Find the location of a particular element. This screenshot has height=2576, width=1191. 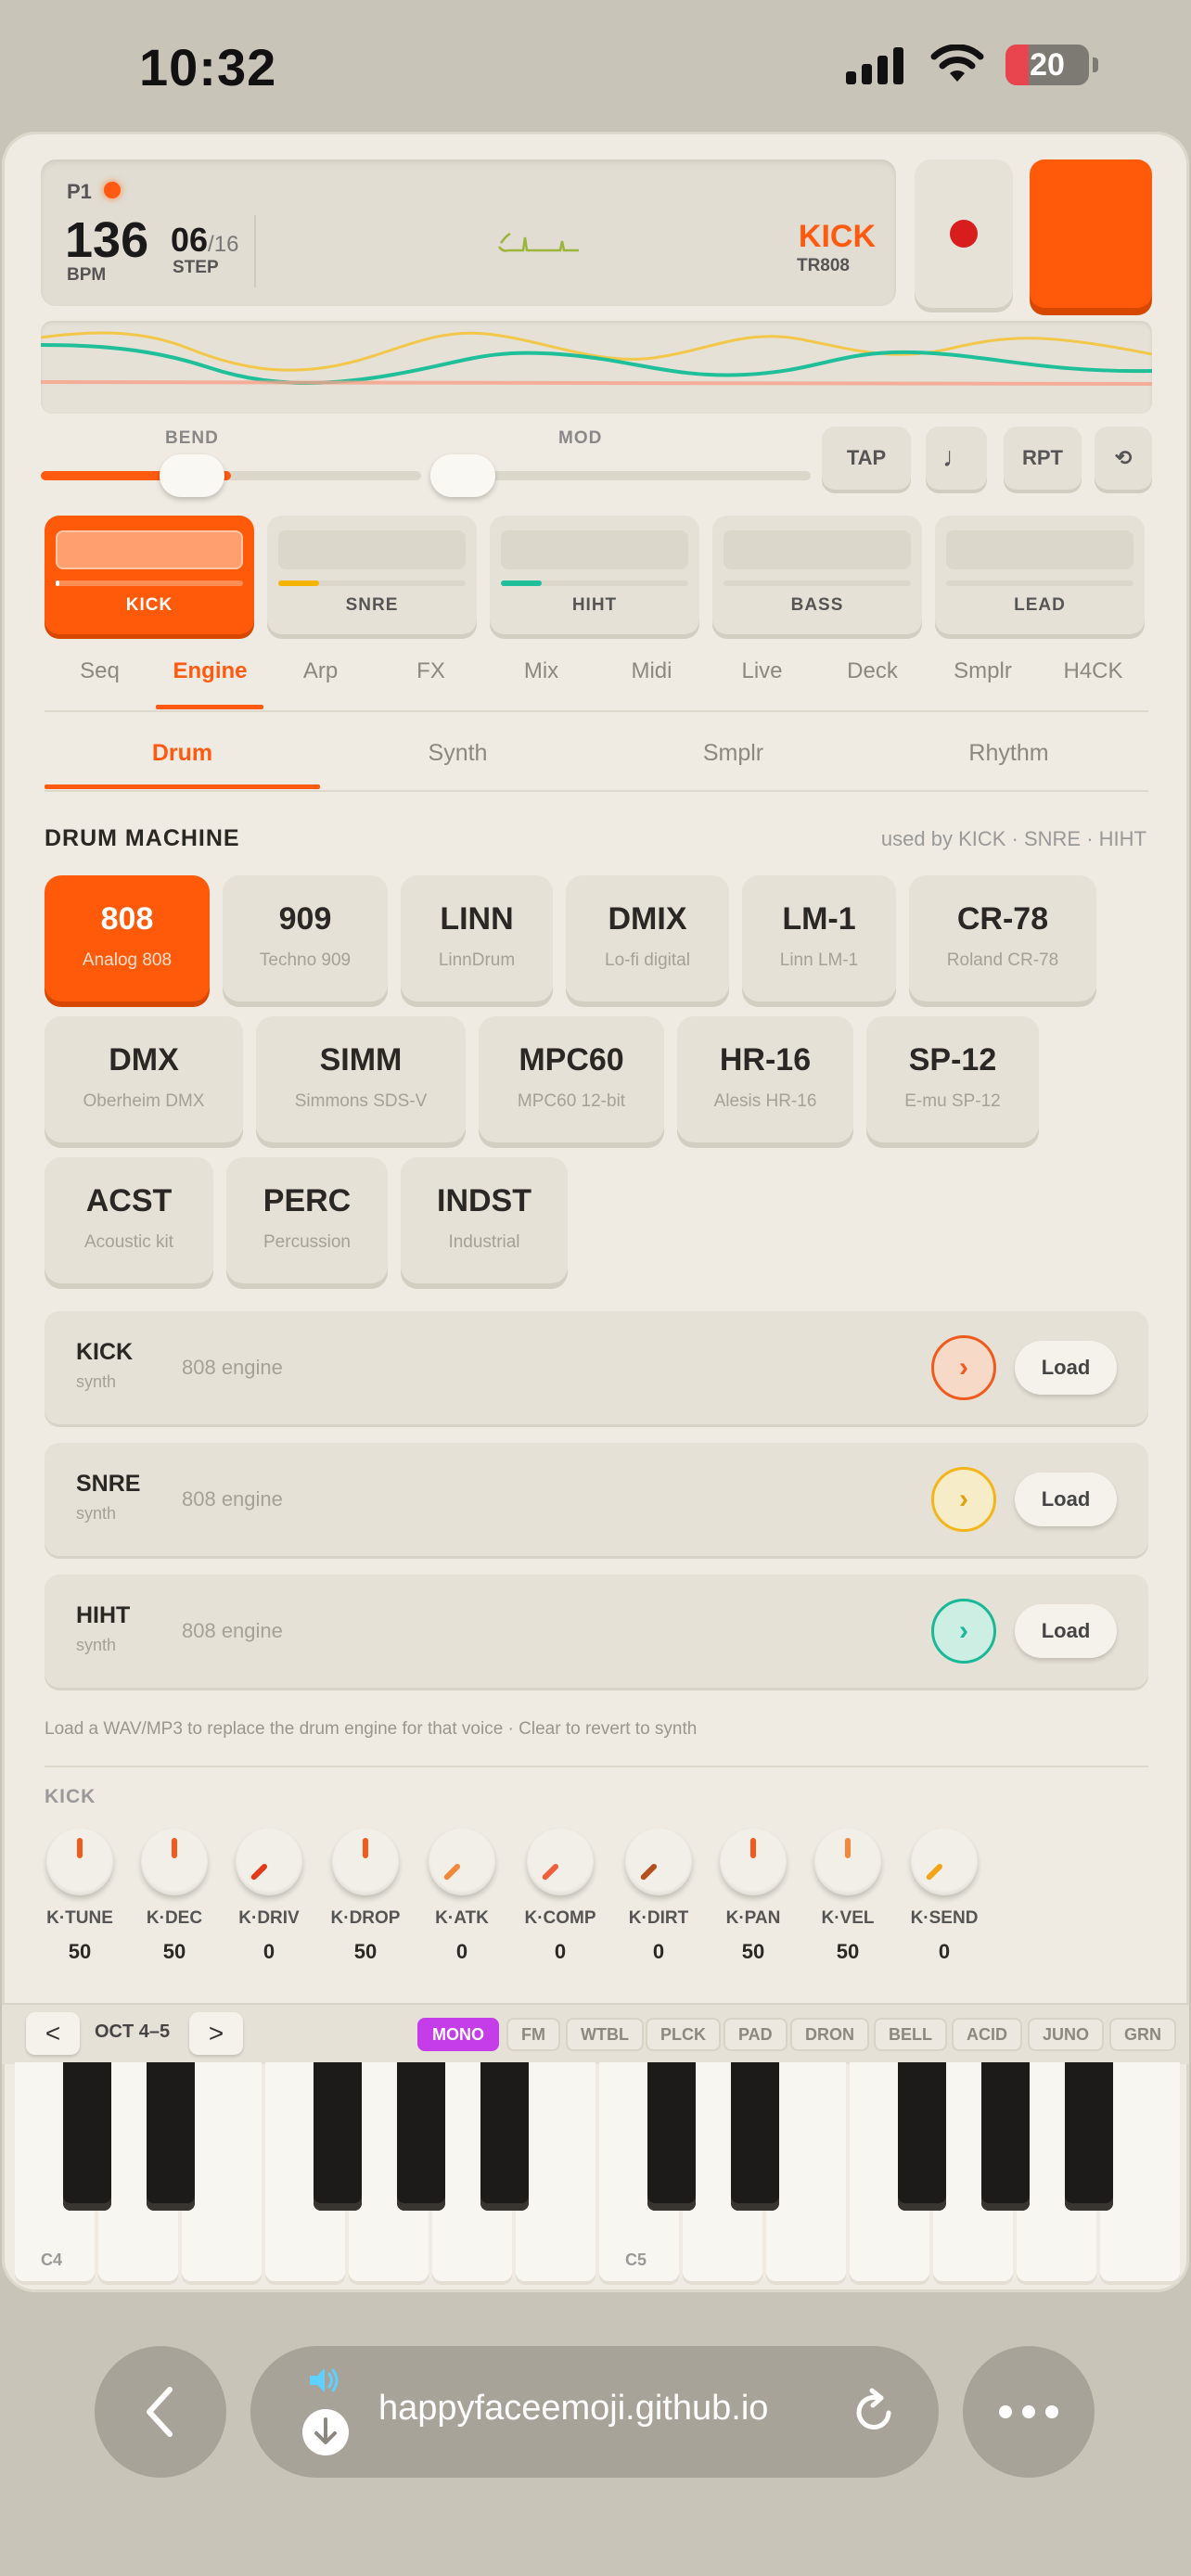

knob-k-drop: K·DROP 50 is located at coordinates (365, 1896).